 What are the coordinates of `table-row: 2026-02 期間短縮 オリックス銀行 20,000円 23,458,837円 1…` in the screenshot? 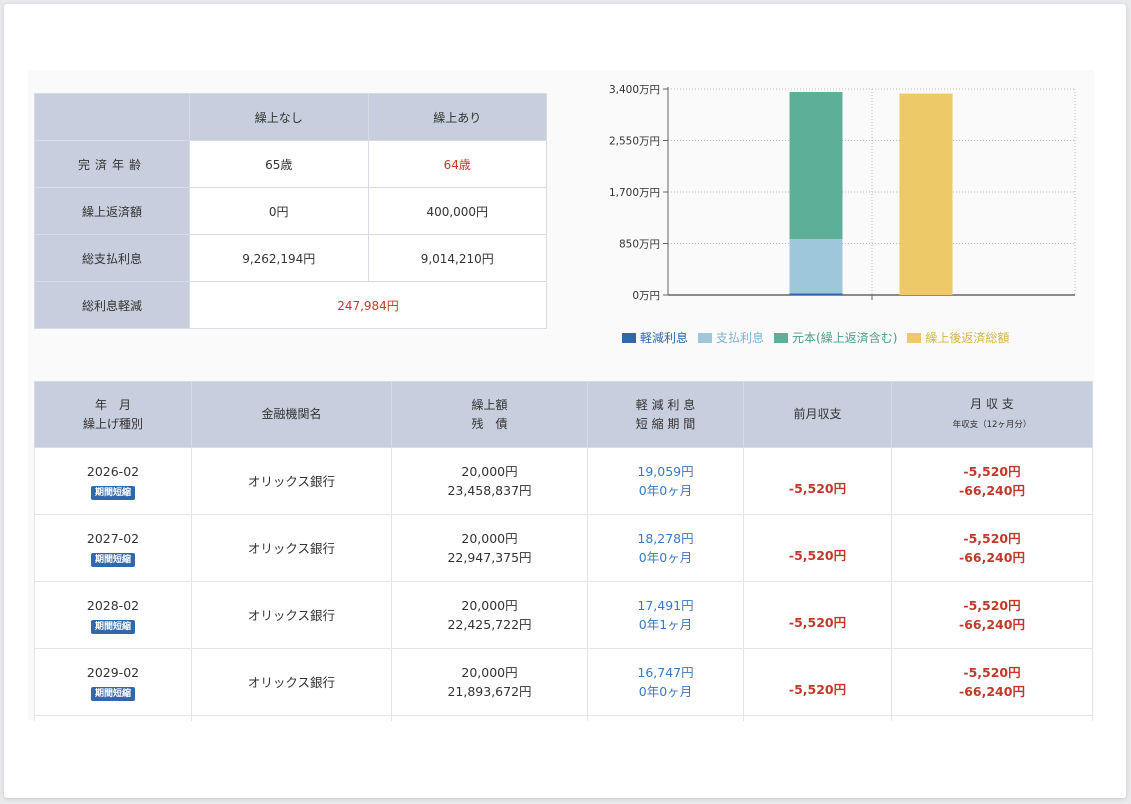 It's located at (563, 481).